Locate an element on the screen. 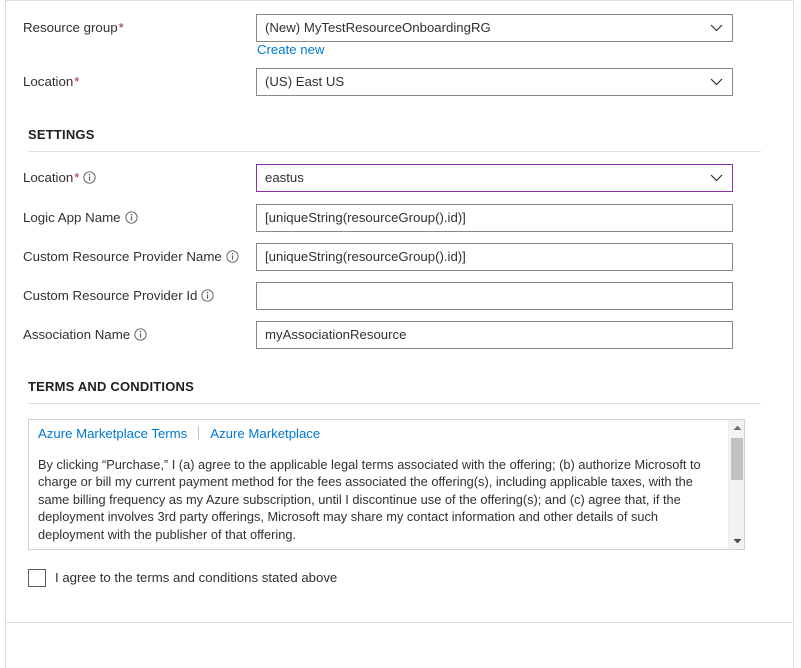 The width and height of the screenshot is (801, 668). resource-group-label-text: Resource group is located at coordinates (70, 27).